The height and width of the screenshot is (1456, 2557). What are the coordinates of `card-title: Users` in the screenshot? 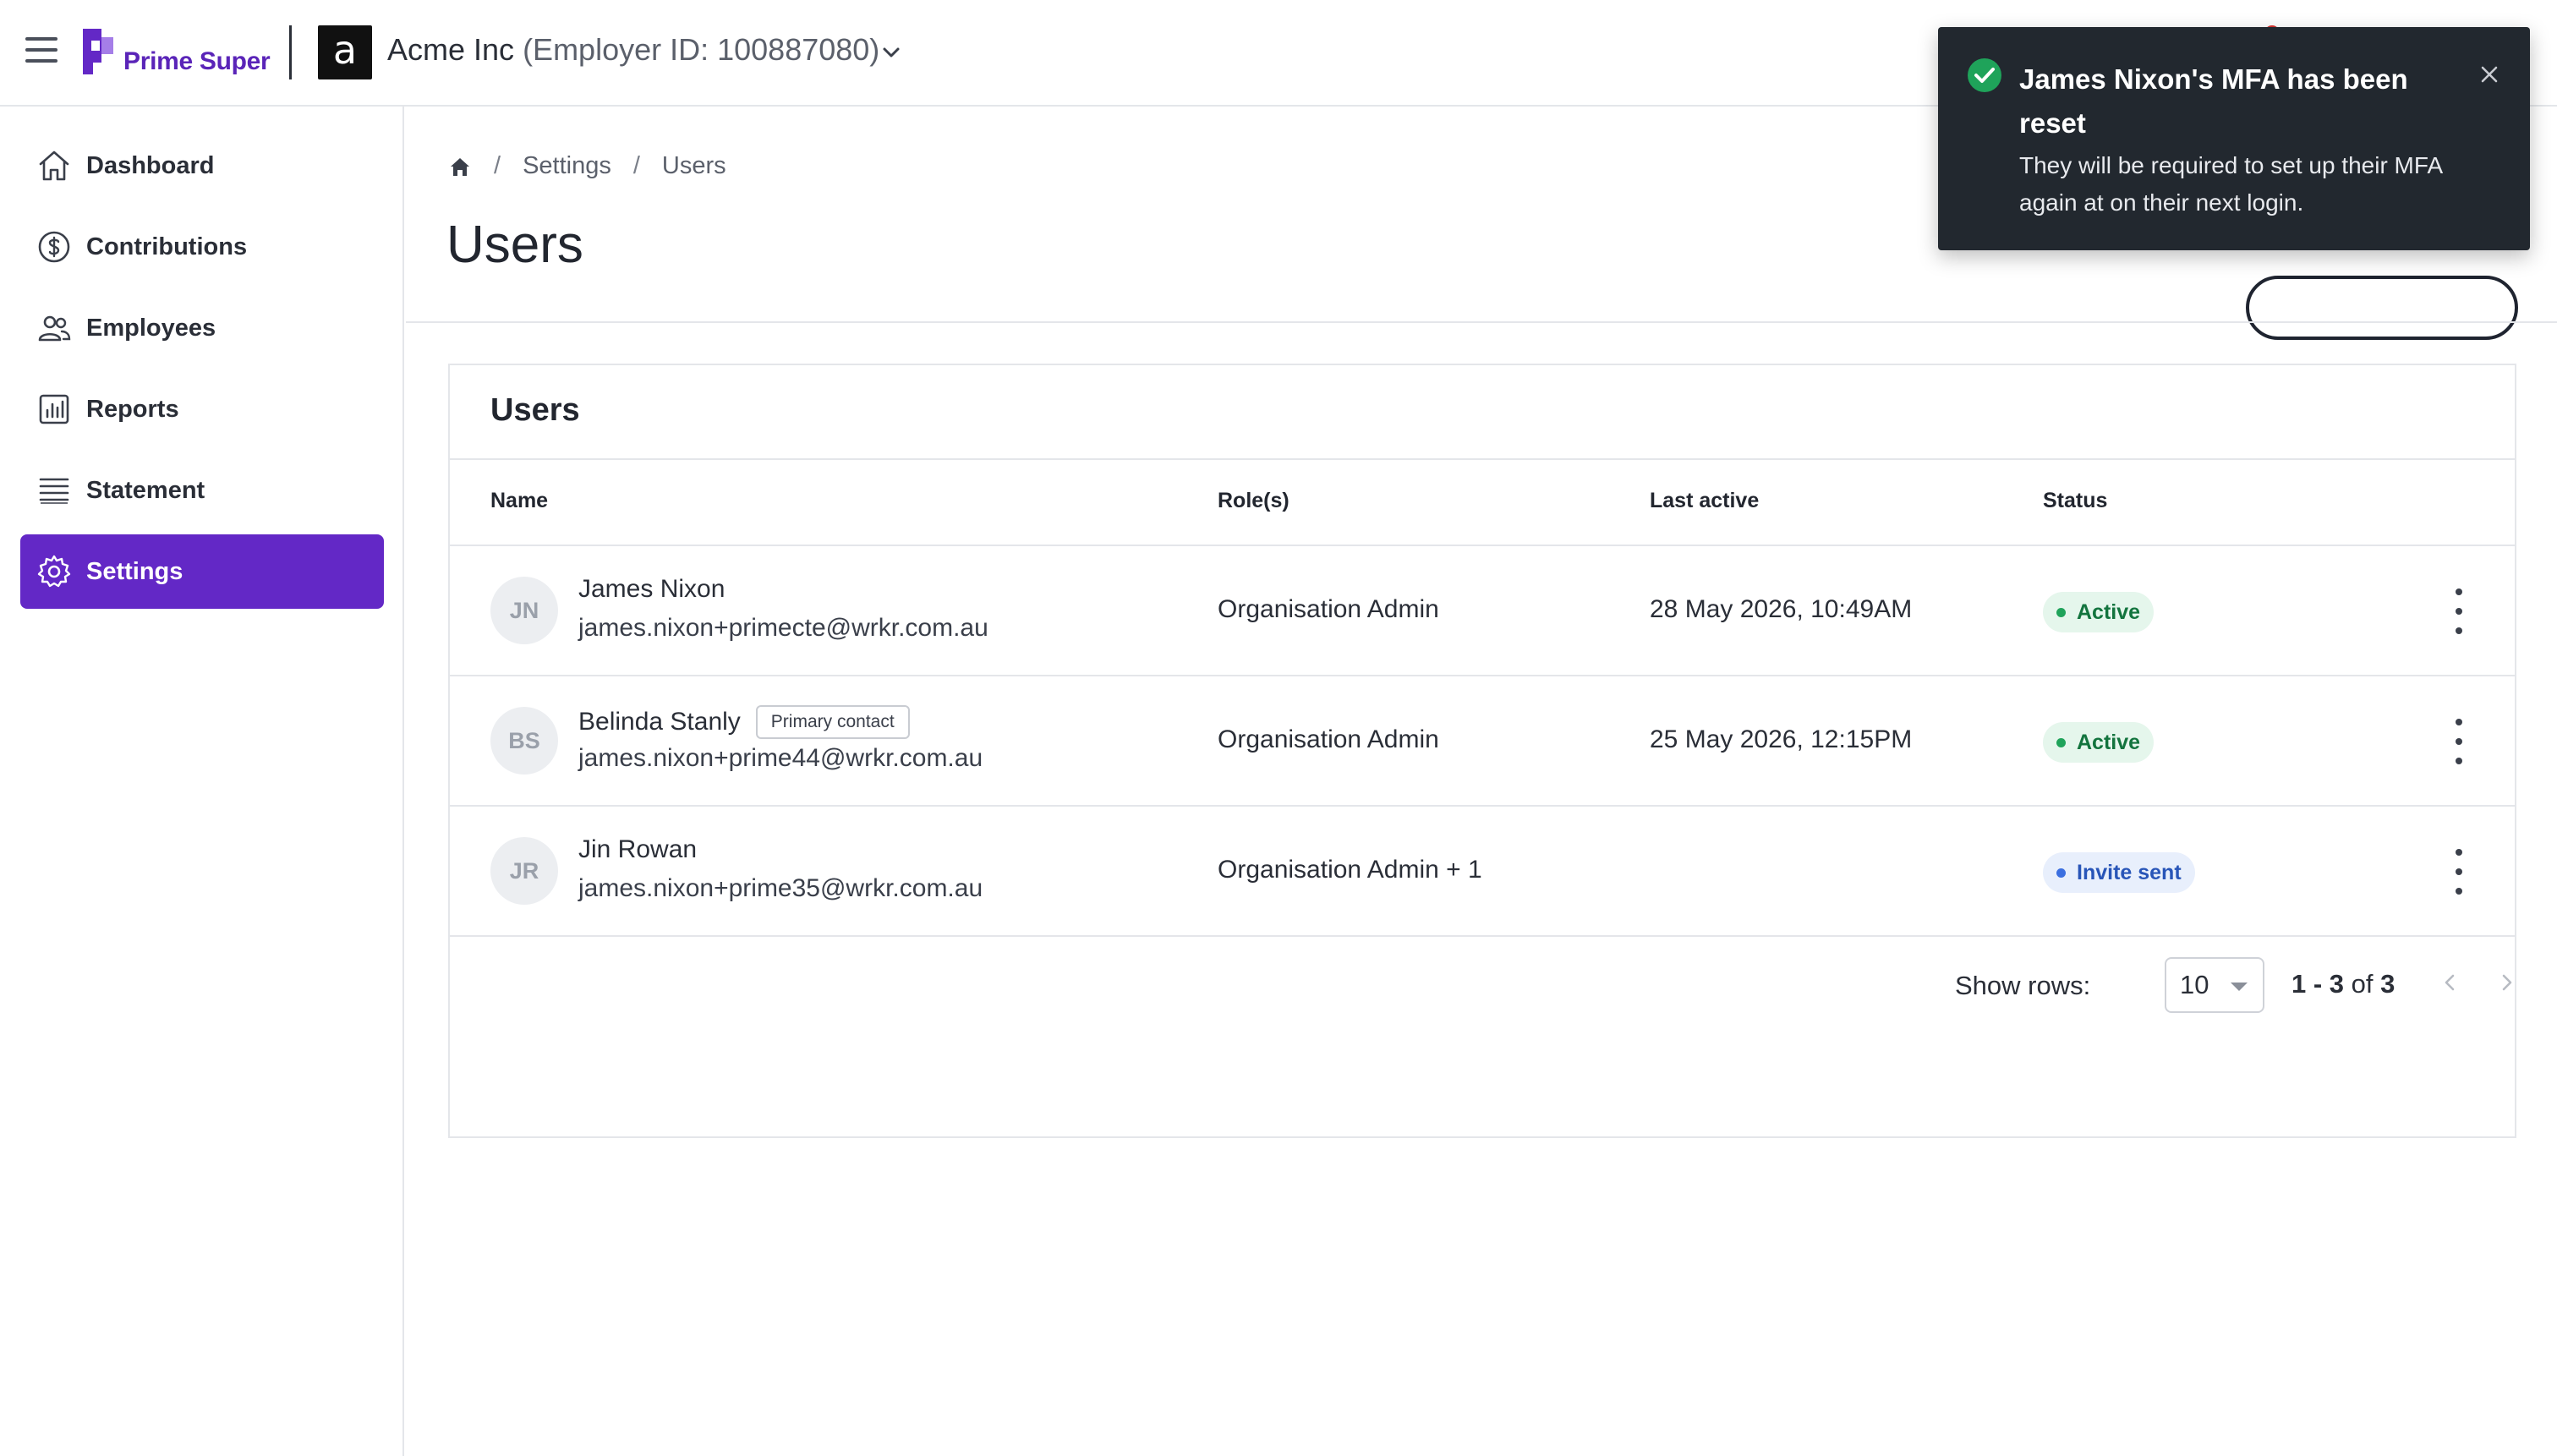 It's located at (535, 410).